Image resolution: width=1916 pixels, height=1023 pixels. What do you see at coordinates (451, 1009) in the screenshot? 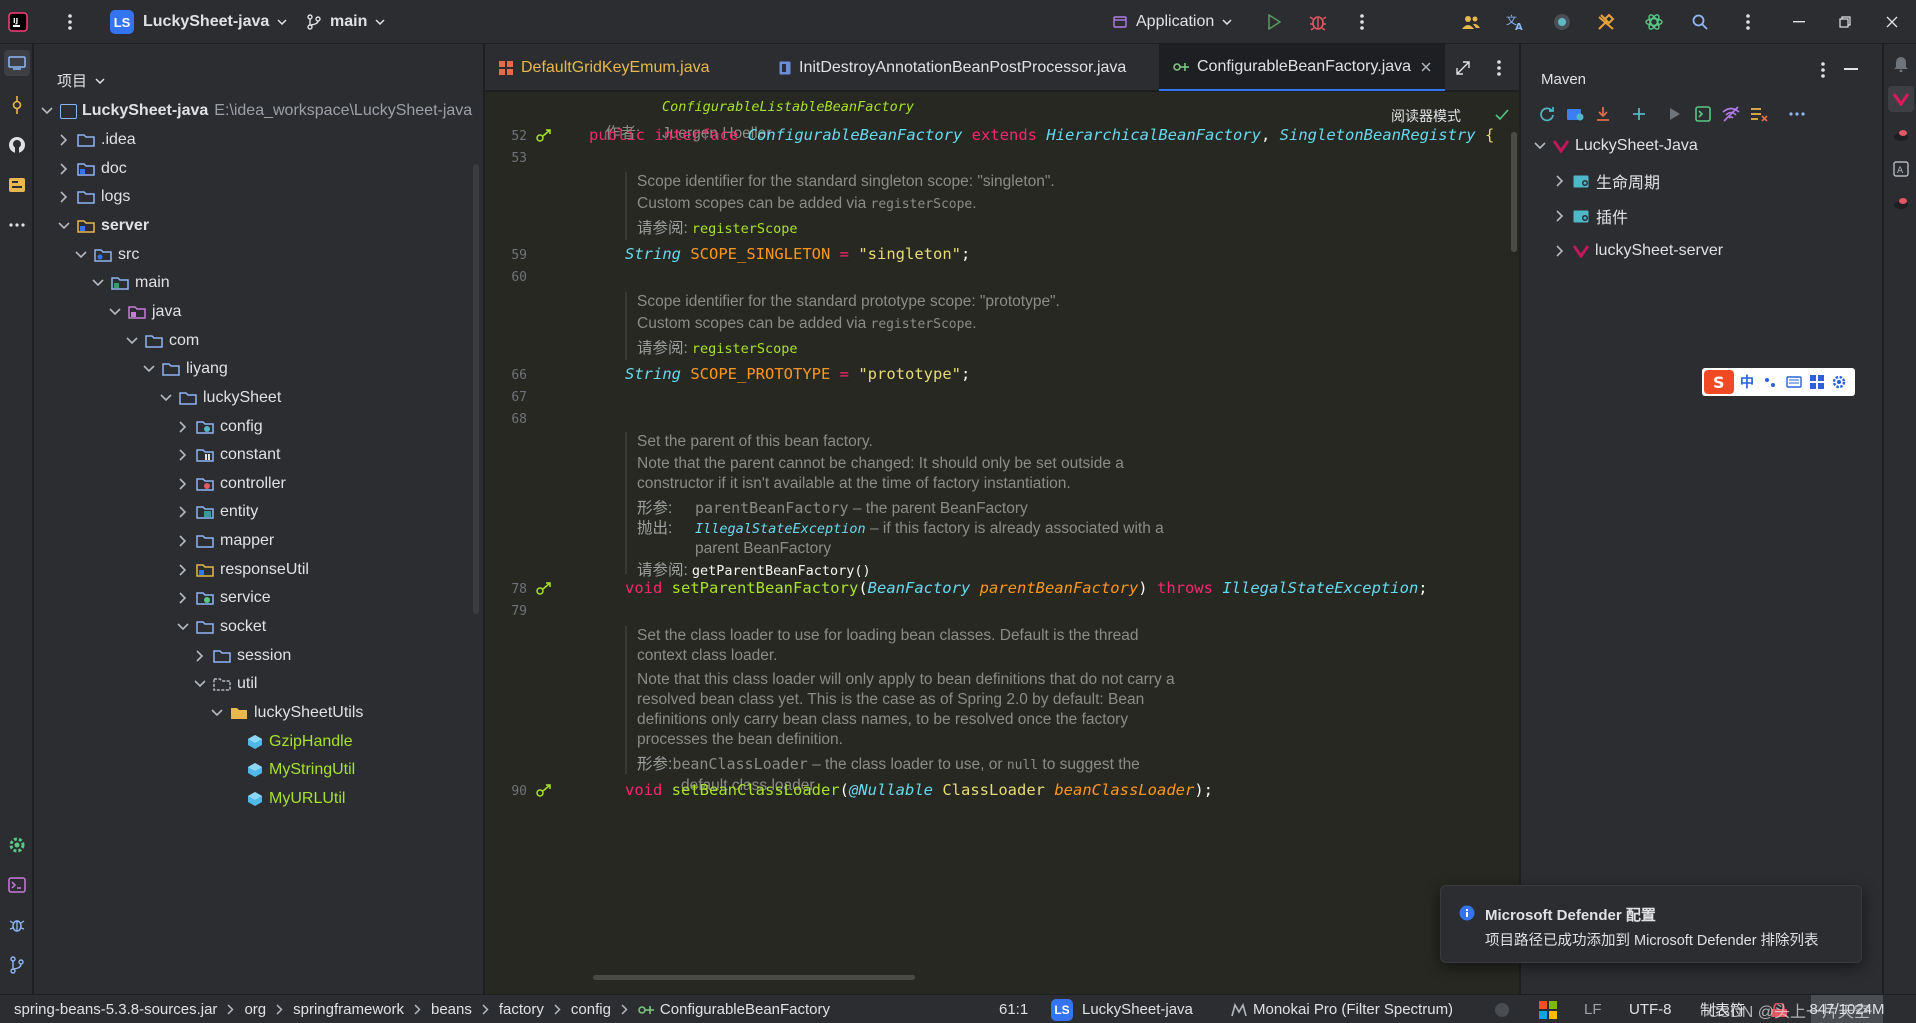
I see `breadcrumb-item: beans` at bounding box center [451, 1009].